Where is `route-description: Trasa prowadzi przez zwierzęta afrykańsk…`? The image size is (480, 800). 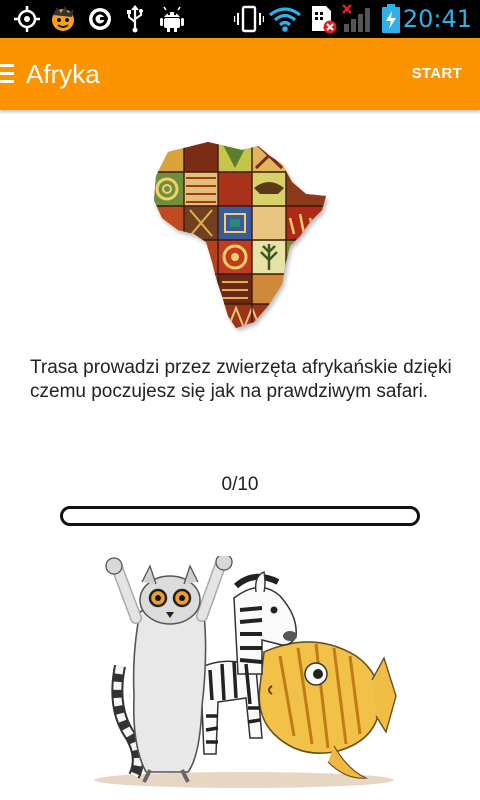 route-description: Trasa prowadzi przez zwierzęta afrykańsk… is located at coordinates (241, 379).